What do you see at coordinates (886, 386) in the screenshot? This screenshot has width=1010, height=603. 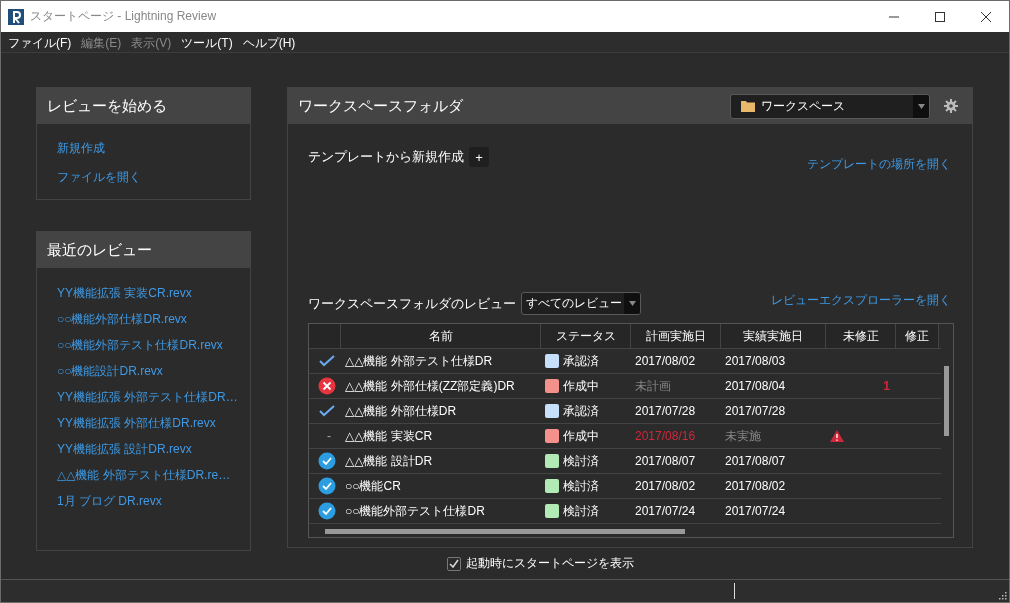 I see `table-cell-text: 1` at bounding box center [886, 386].